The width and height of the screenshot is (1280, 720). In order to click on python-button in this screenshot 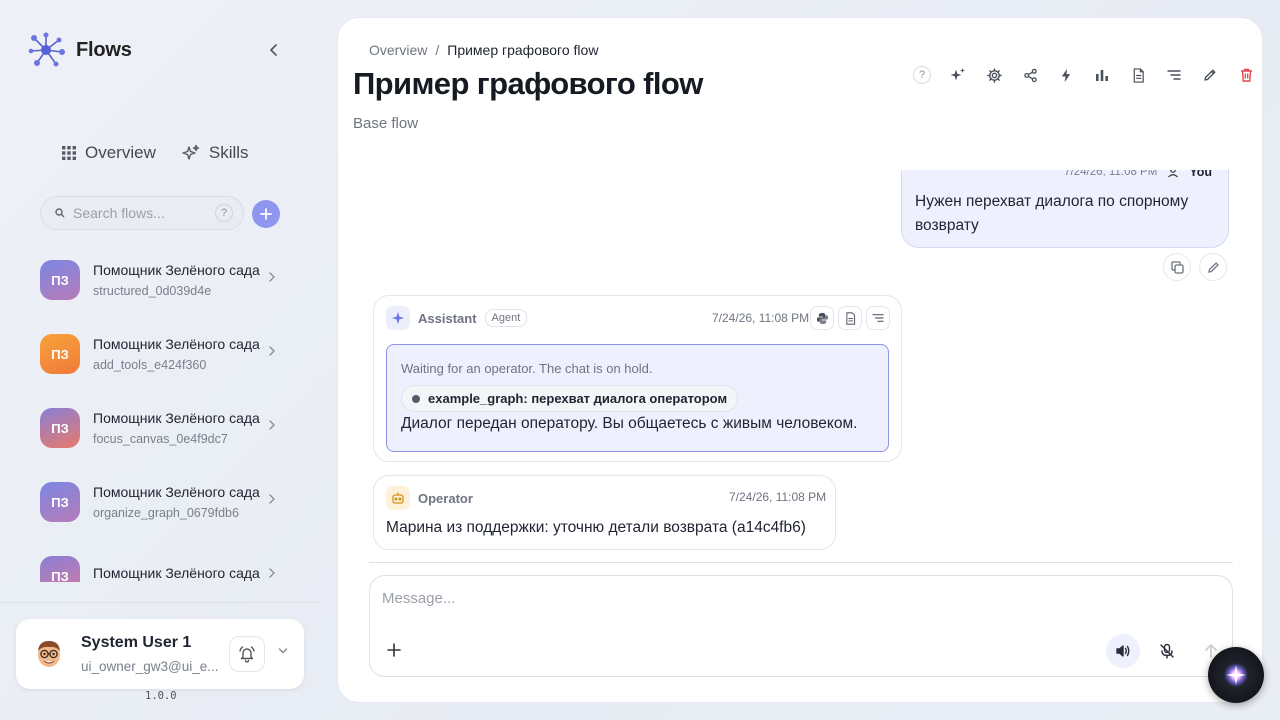, I will do `click(822, 318)`.